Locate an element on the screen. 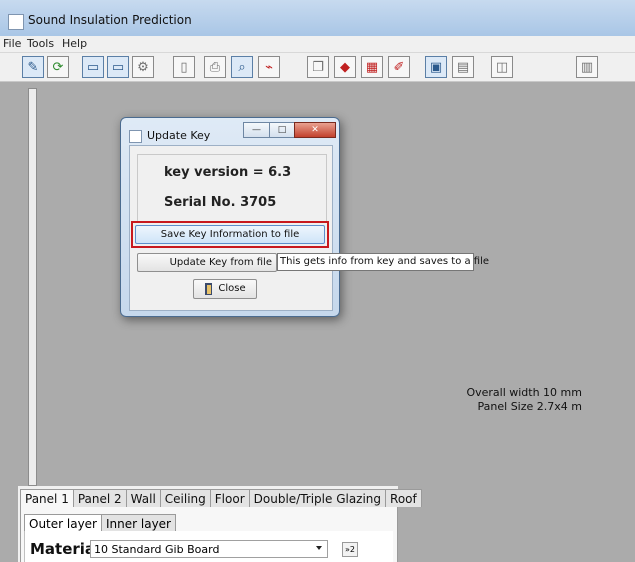 This screenshot has width=635, height=562. dialog-app-icon is located at coordinates (135, 136).